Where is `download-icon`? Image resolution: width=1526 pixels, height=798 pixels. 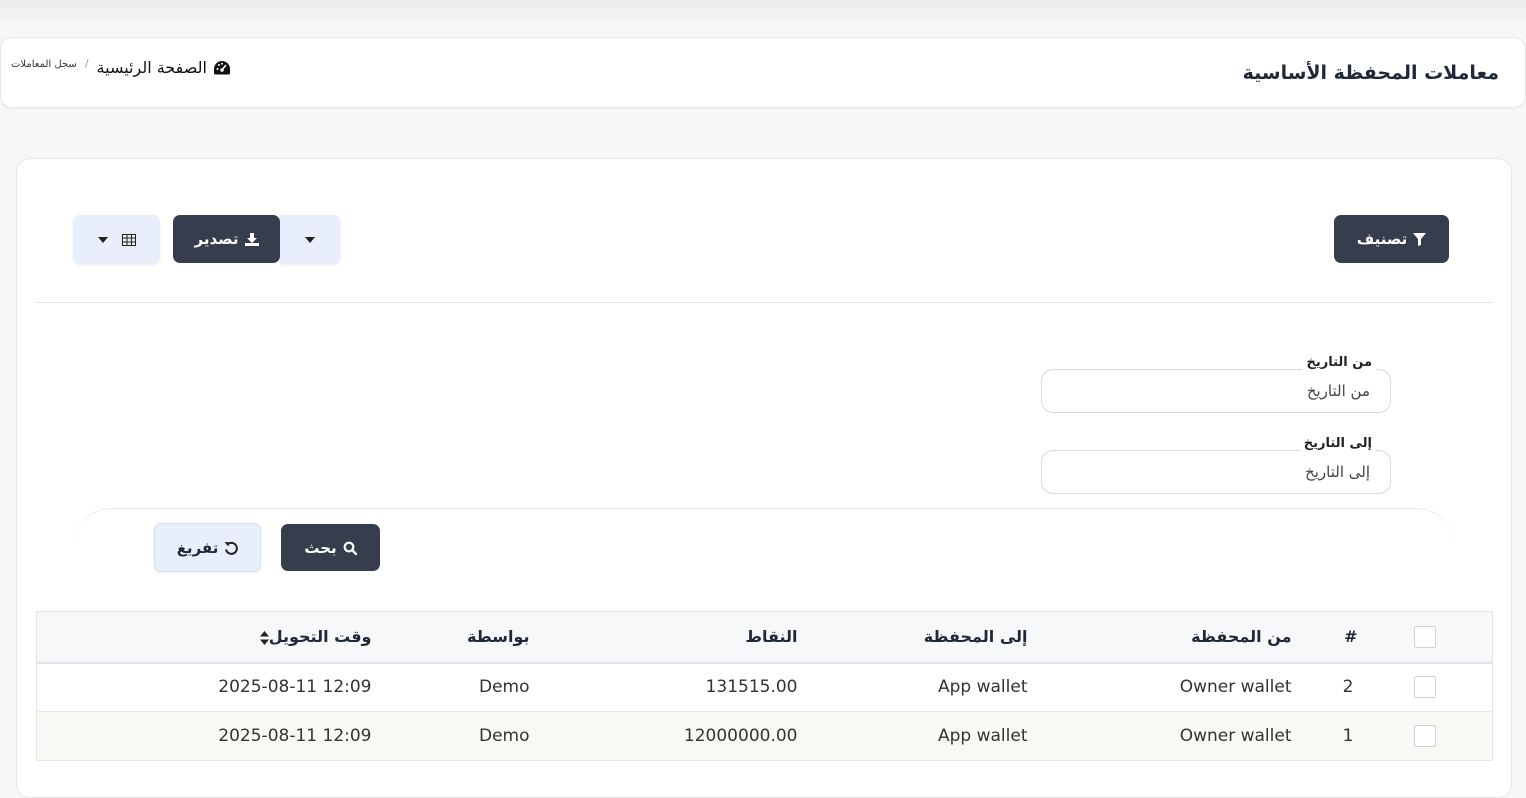 download-icon is located at coordinates (251, 239).